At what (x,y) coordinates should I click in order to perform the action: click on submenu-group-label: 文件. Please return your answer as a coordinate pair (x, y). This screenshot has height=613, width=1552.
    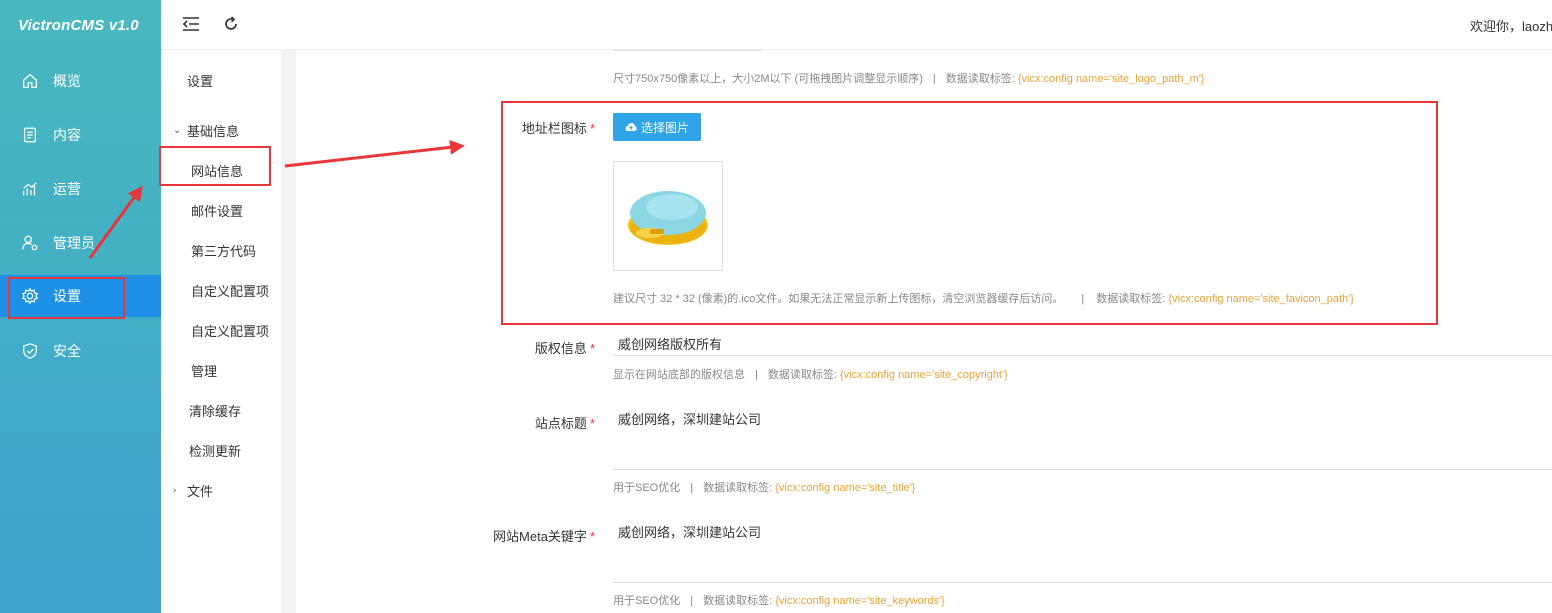
    Looking at the image, I should click on (200, 491).